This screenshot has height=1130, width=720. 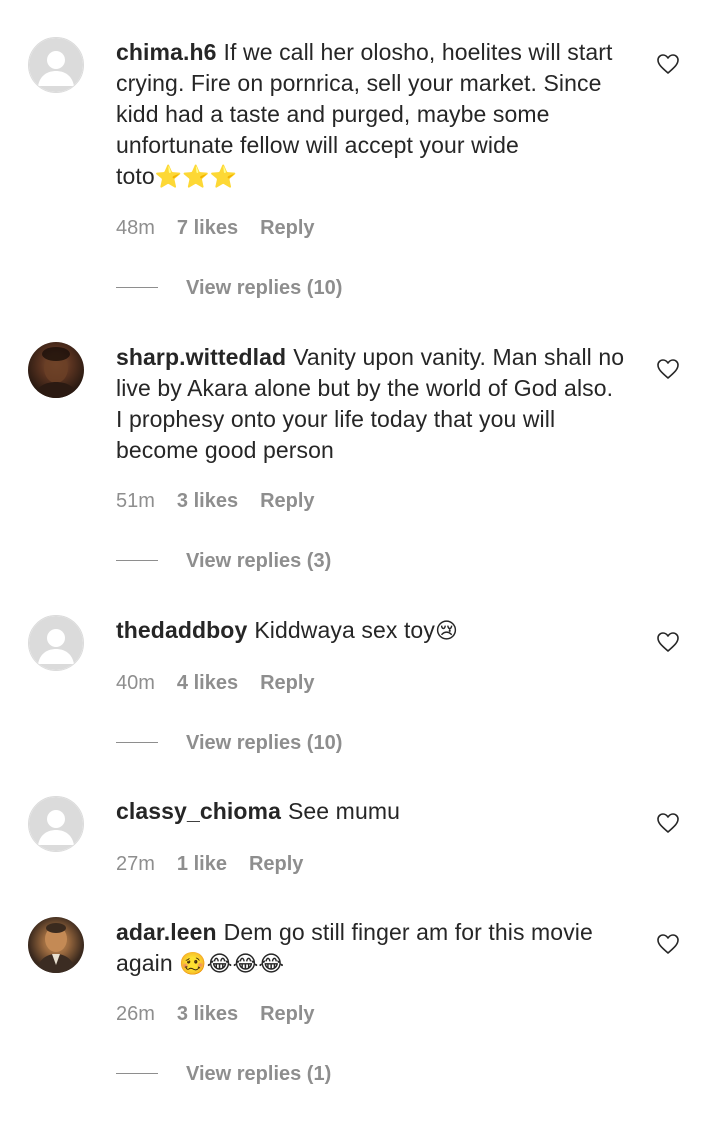 What do you see at coordinates (207, 228) in the screenshot?
I see `comment-likes: 7 likes` at bounding box center [207, 228].